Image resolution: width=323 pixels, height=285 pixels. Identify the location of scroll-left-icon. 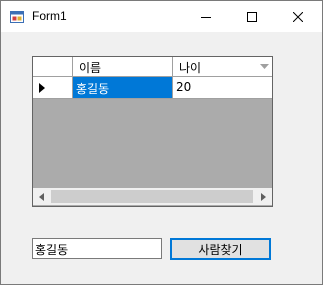
(41, 196).